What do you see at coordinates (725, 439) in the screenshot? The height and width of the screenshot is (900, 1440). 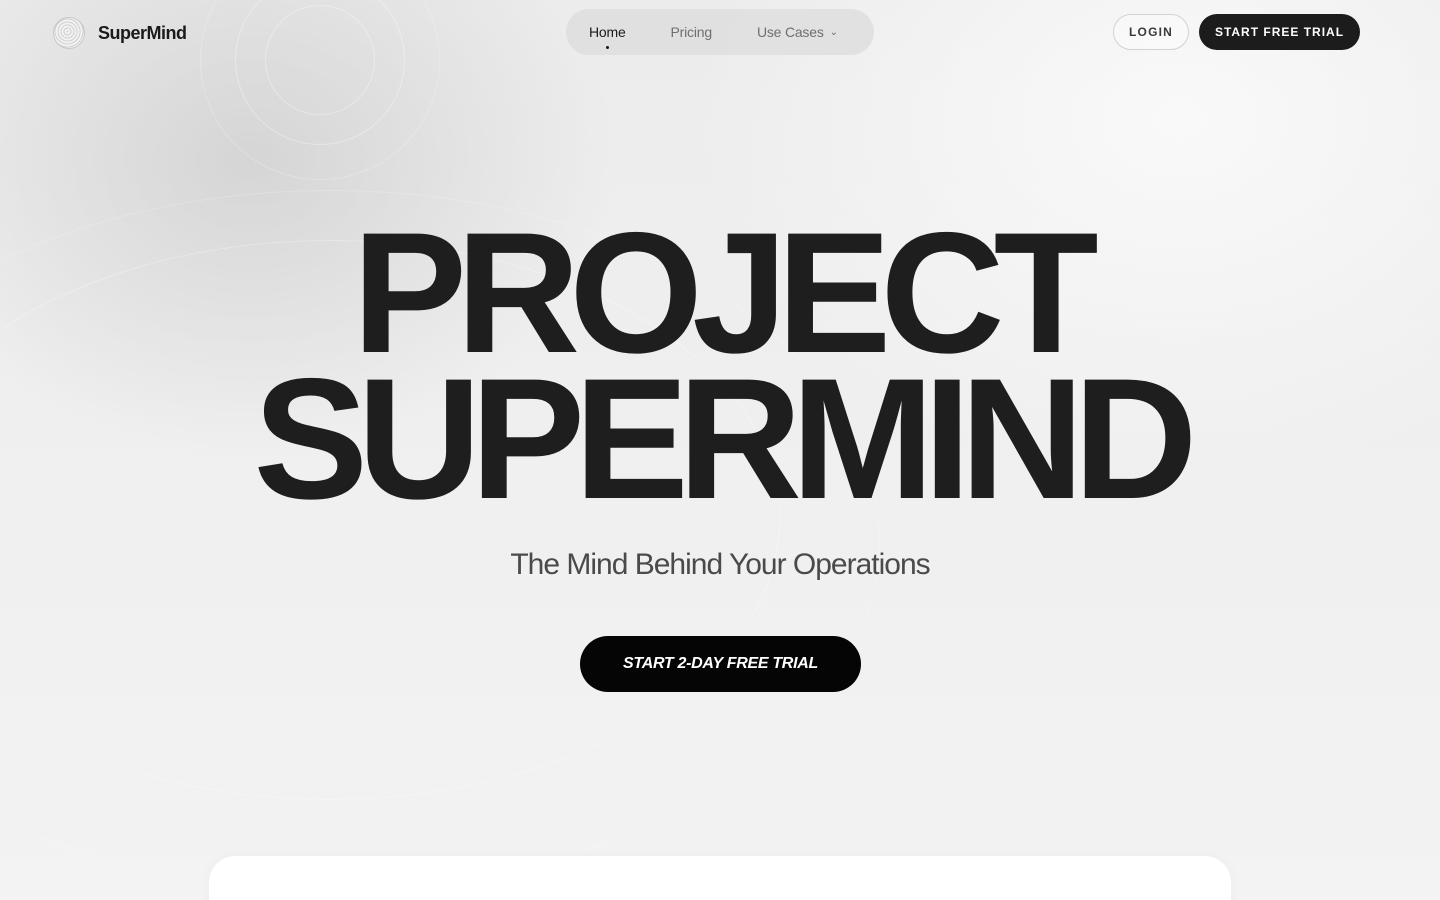 I see `hero-title-line-2: SUPERMIND` at bounding box center [725, 439].